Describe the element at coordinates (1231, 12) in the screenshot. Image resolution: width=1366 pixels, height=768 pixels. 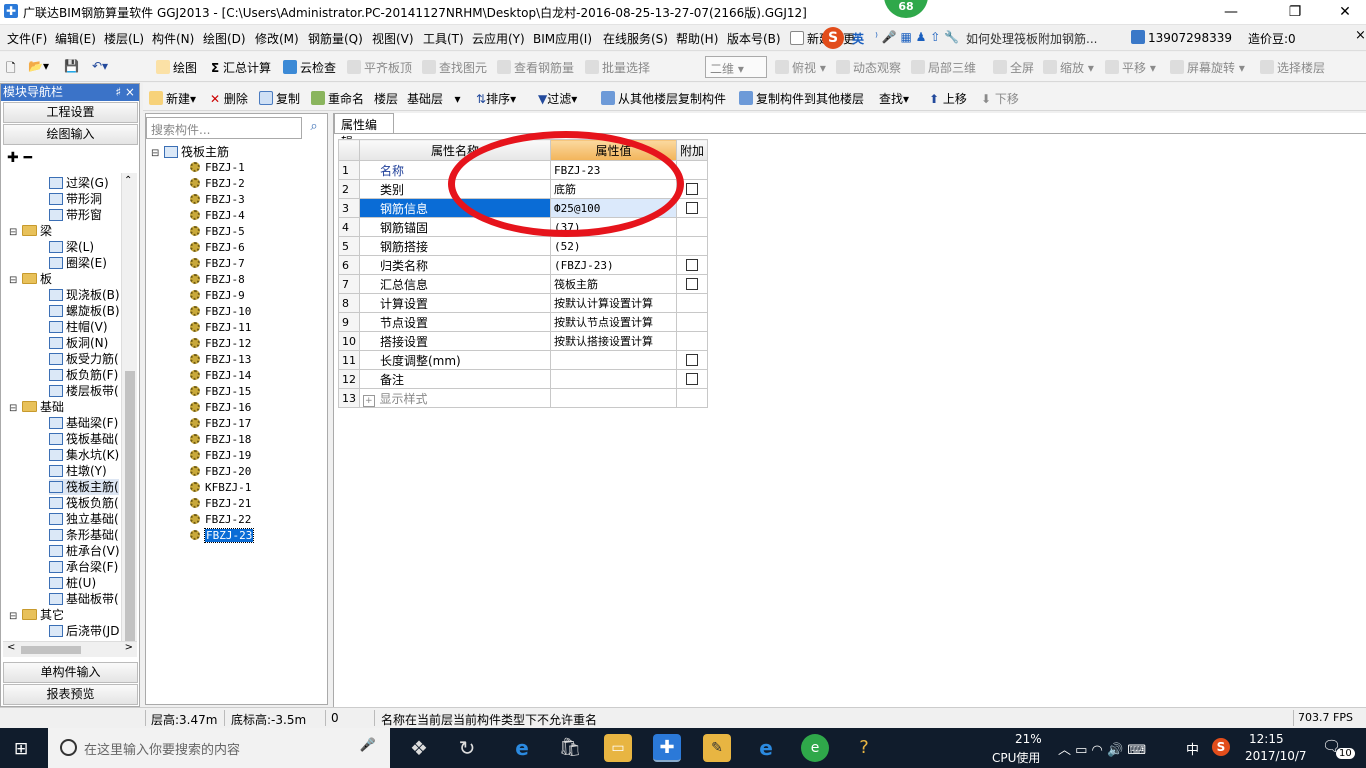
I see `minimize-button: —` at that location.